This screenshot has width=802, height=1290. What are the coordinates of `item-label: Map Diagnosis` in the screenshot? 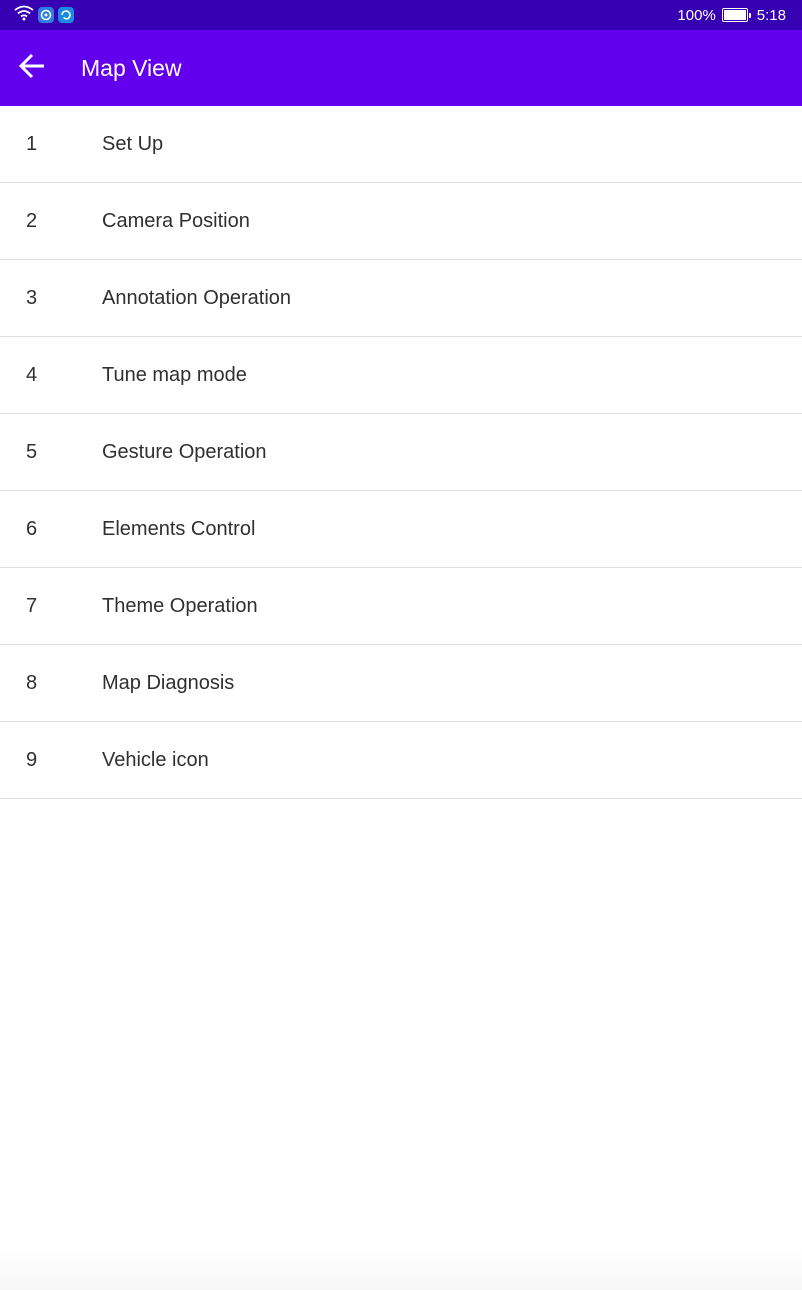 It's located at (168, 682).